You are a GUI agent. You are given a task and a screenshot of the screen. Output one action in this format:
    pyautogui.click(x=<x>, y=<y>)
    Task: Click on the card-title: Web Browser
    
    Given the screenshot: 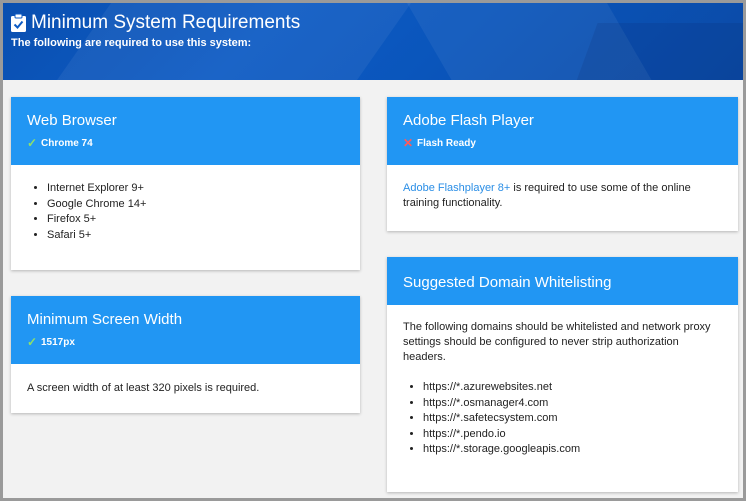 What is the action you would take?
    pyautogui.click(x=72, y=120)
    